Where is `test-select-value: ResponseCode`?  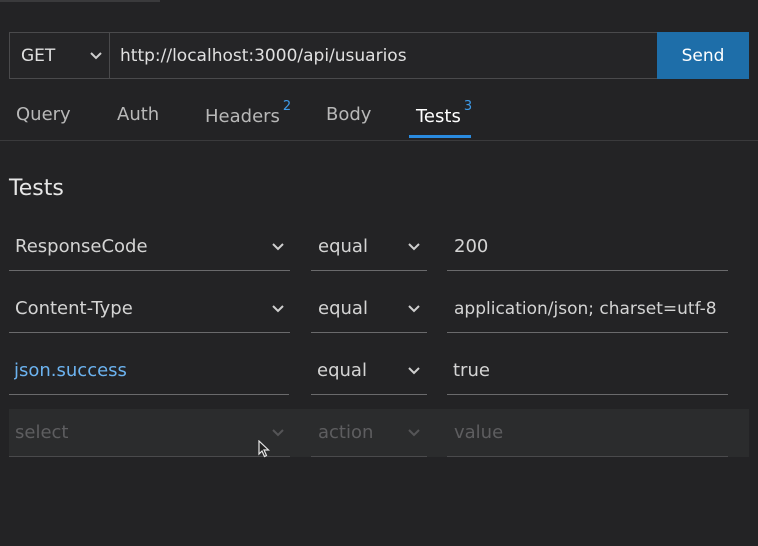
test-select-value: ResponseCode is located at coordinates (81, 246).